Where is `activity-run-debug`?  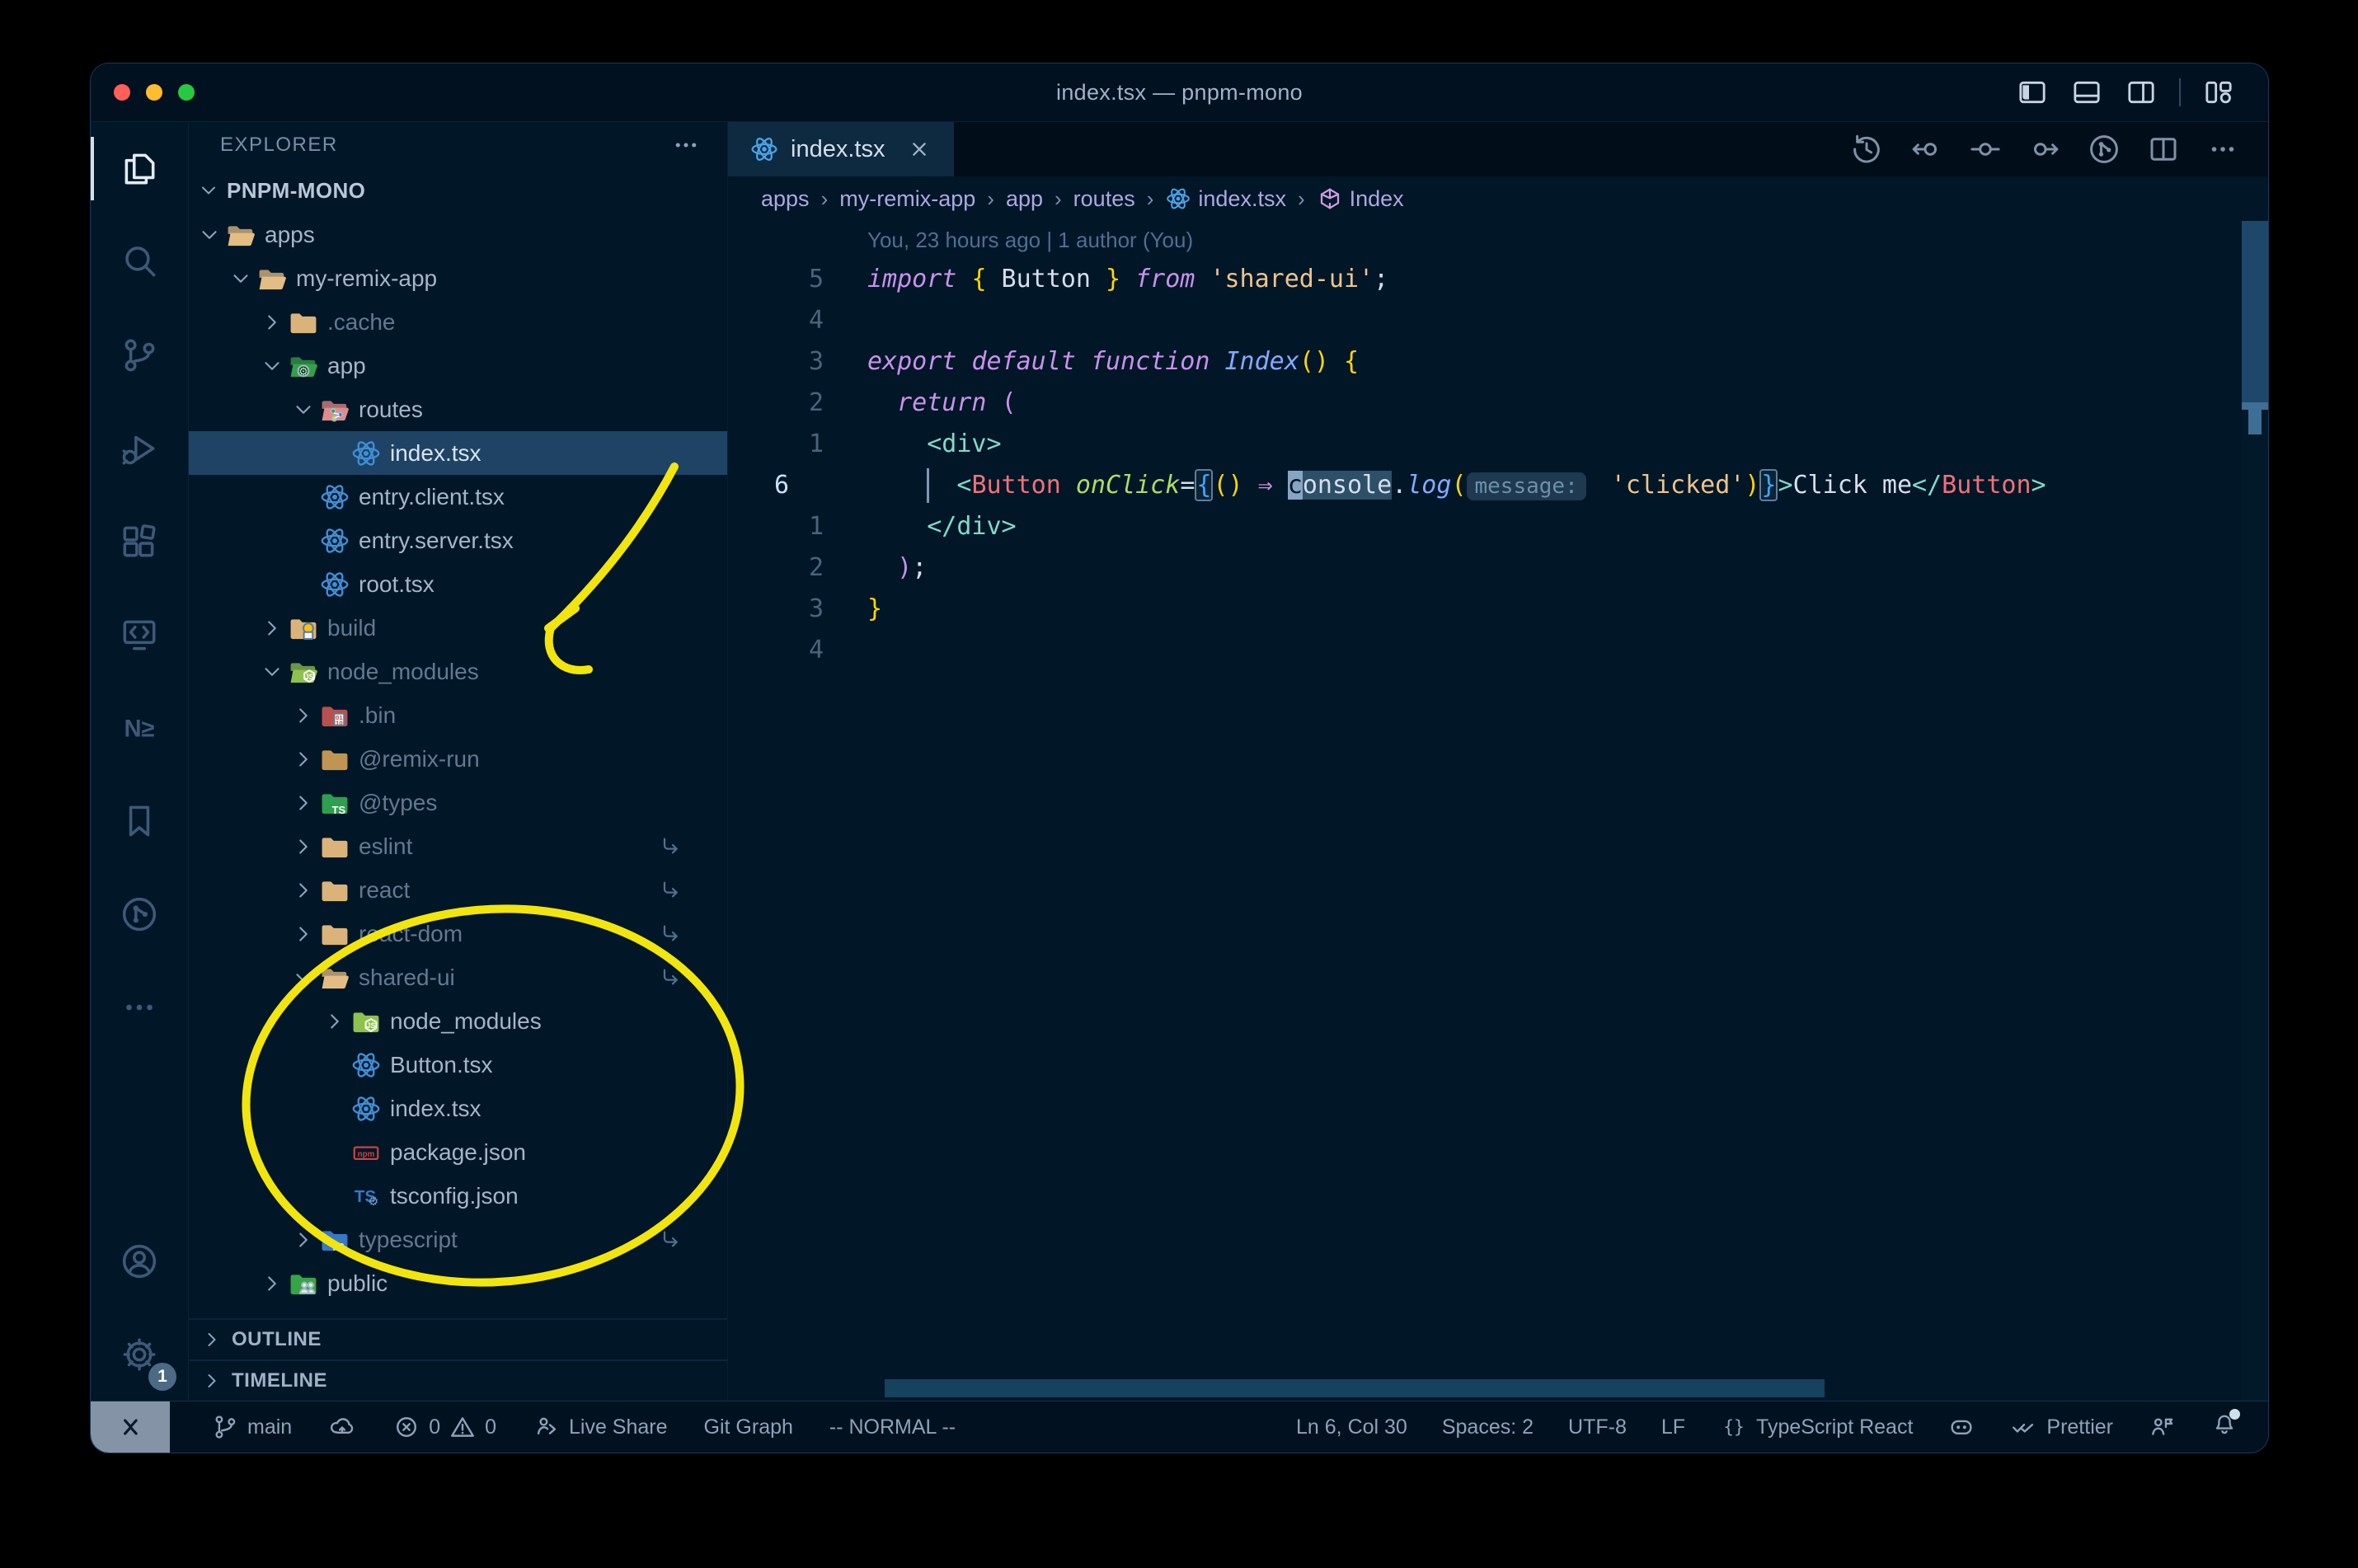 activity-run-debug is located at coordinates (140, 448).